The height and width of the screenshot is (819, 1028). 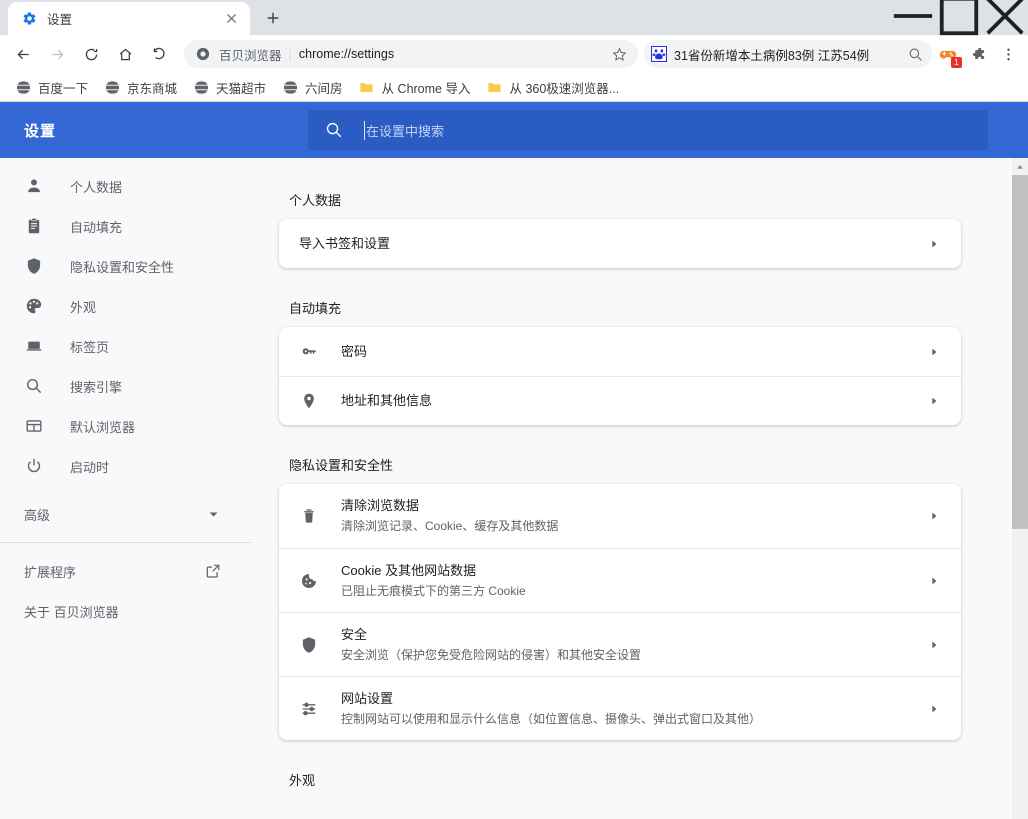 I want to click on sidebar-item-autofill: 自动填充, so click(x=125, y=226).